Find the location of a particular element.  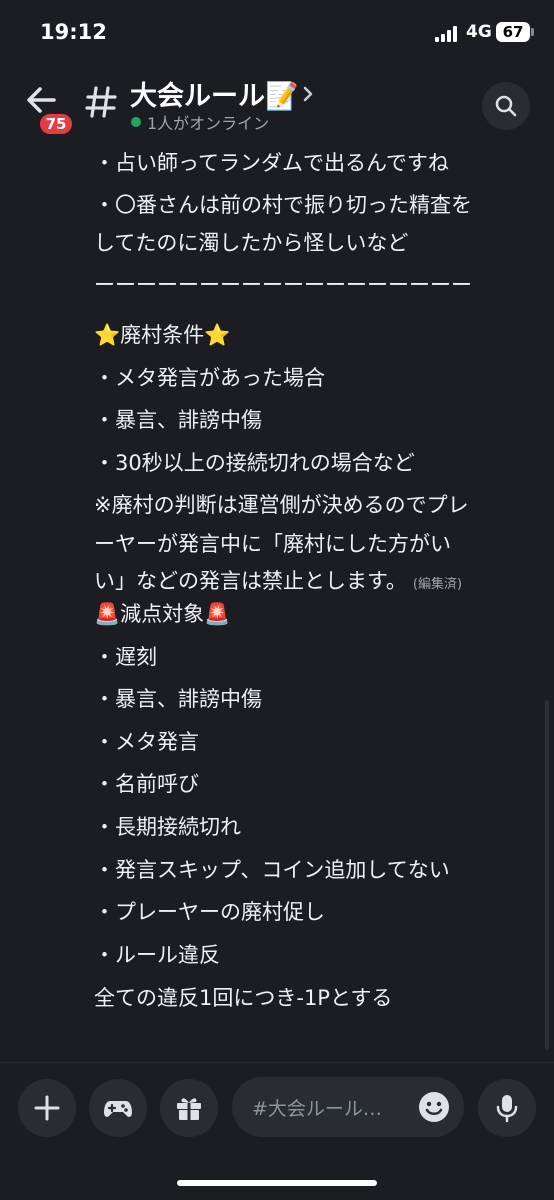

search-button is located at coordinates (506, 106).